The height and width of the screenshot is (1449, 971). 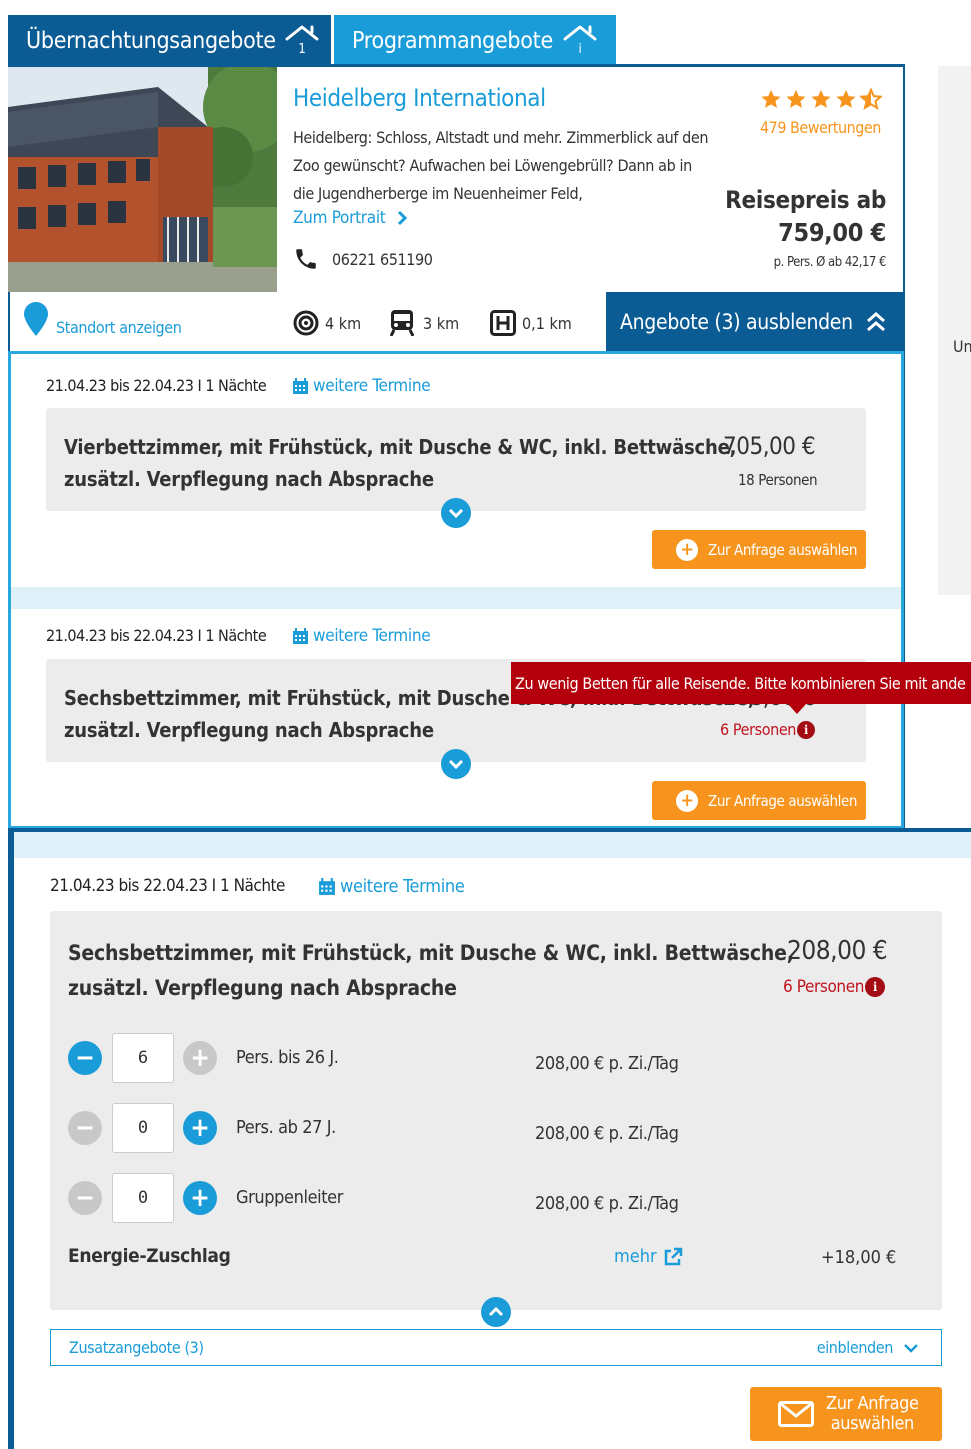 I want to click on tab-overnight-label: Übernachtungsangebote, so click(x=151, y=40).